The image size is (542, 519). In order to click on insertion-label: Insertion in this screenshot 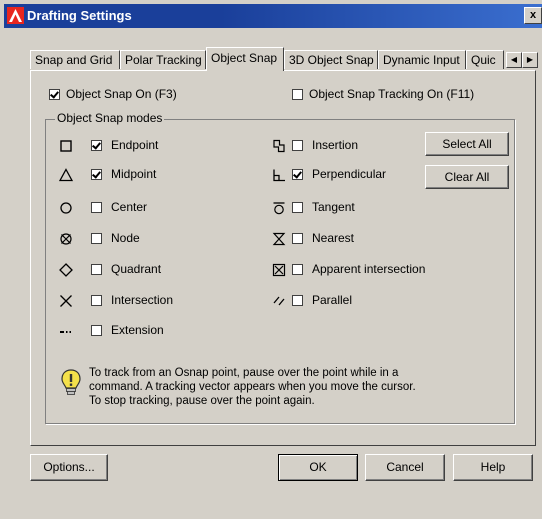, I will do `click(335, 145)`.